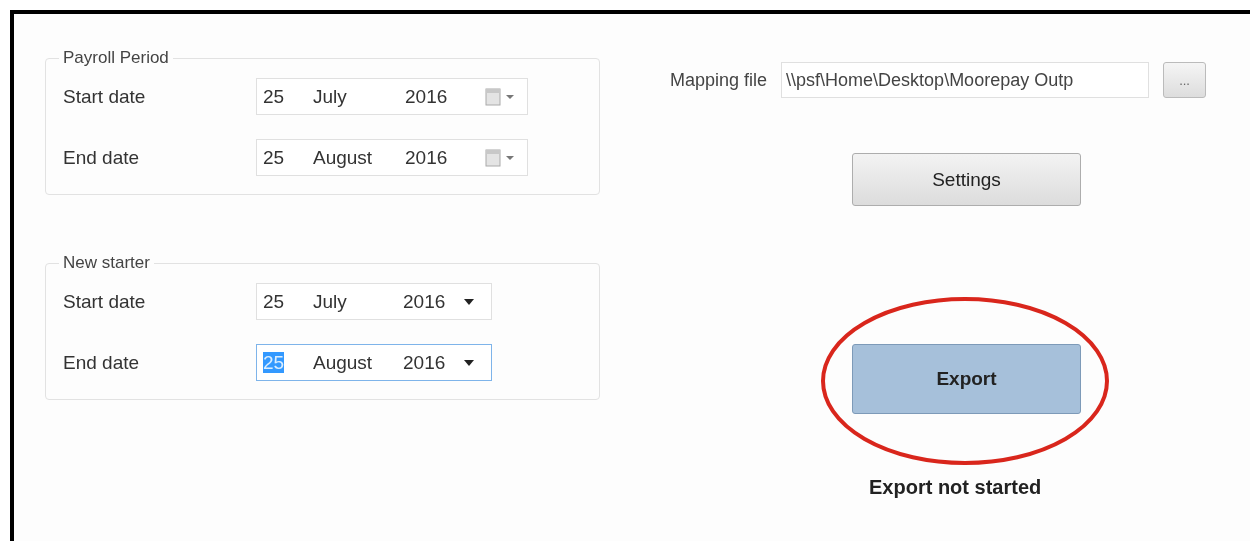  What do you see at coordinates (966, 179) in the screenshot?
I see `action-button: Settings` at bounding box center [966, 179].